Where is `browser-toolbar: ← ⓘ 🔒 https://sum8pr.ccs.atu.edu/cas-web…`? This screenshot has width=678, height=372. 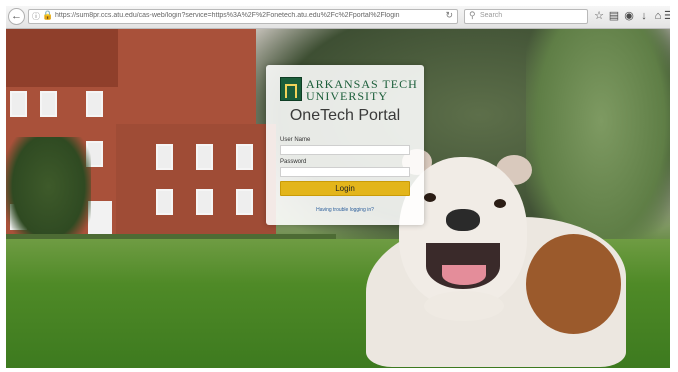
browser-toolbar: ← ⓘ 🔒 https://sum8pr.ccs.atu.edu/cas-web… is located at coordinates (338, 17).